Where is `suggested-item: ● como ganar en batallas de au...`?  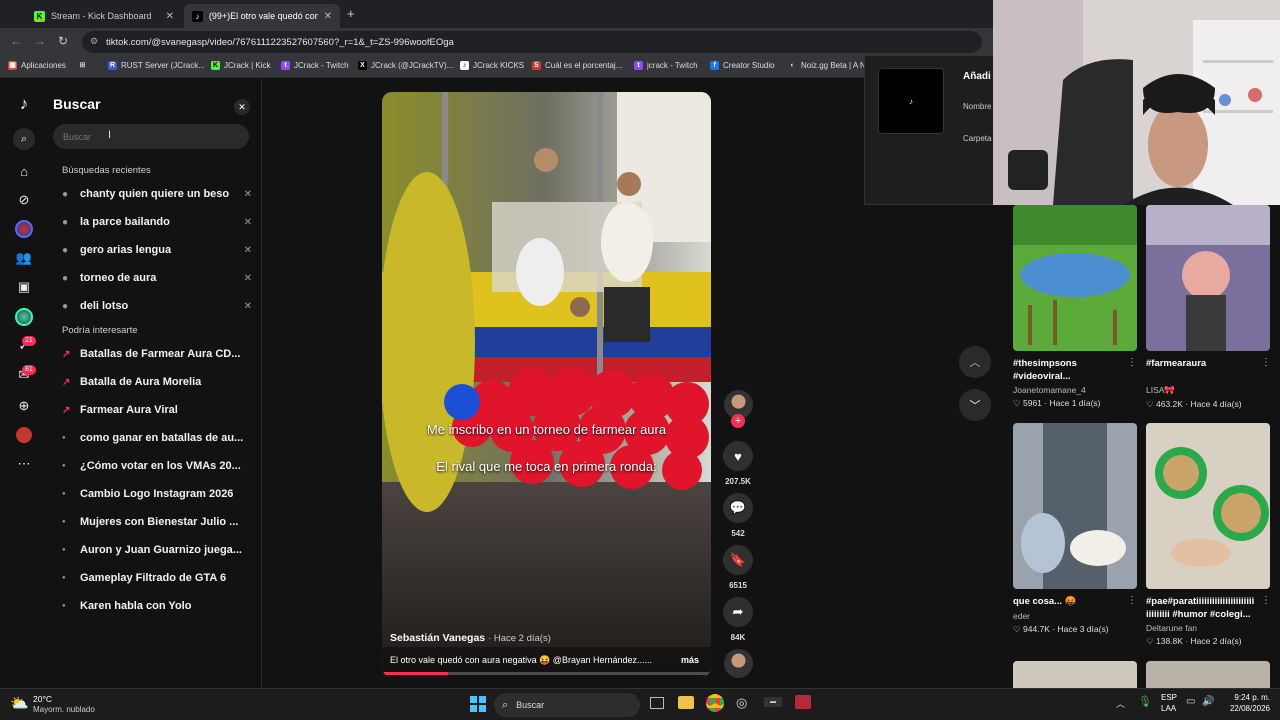 suggested-item: ● como ganar en batallas de au... is located at coordinates (157, 438).